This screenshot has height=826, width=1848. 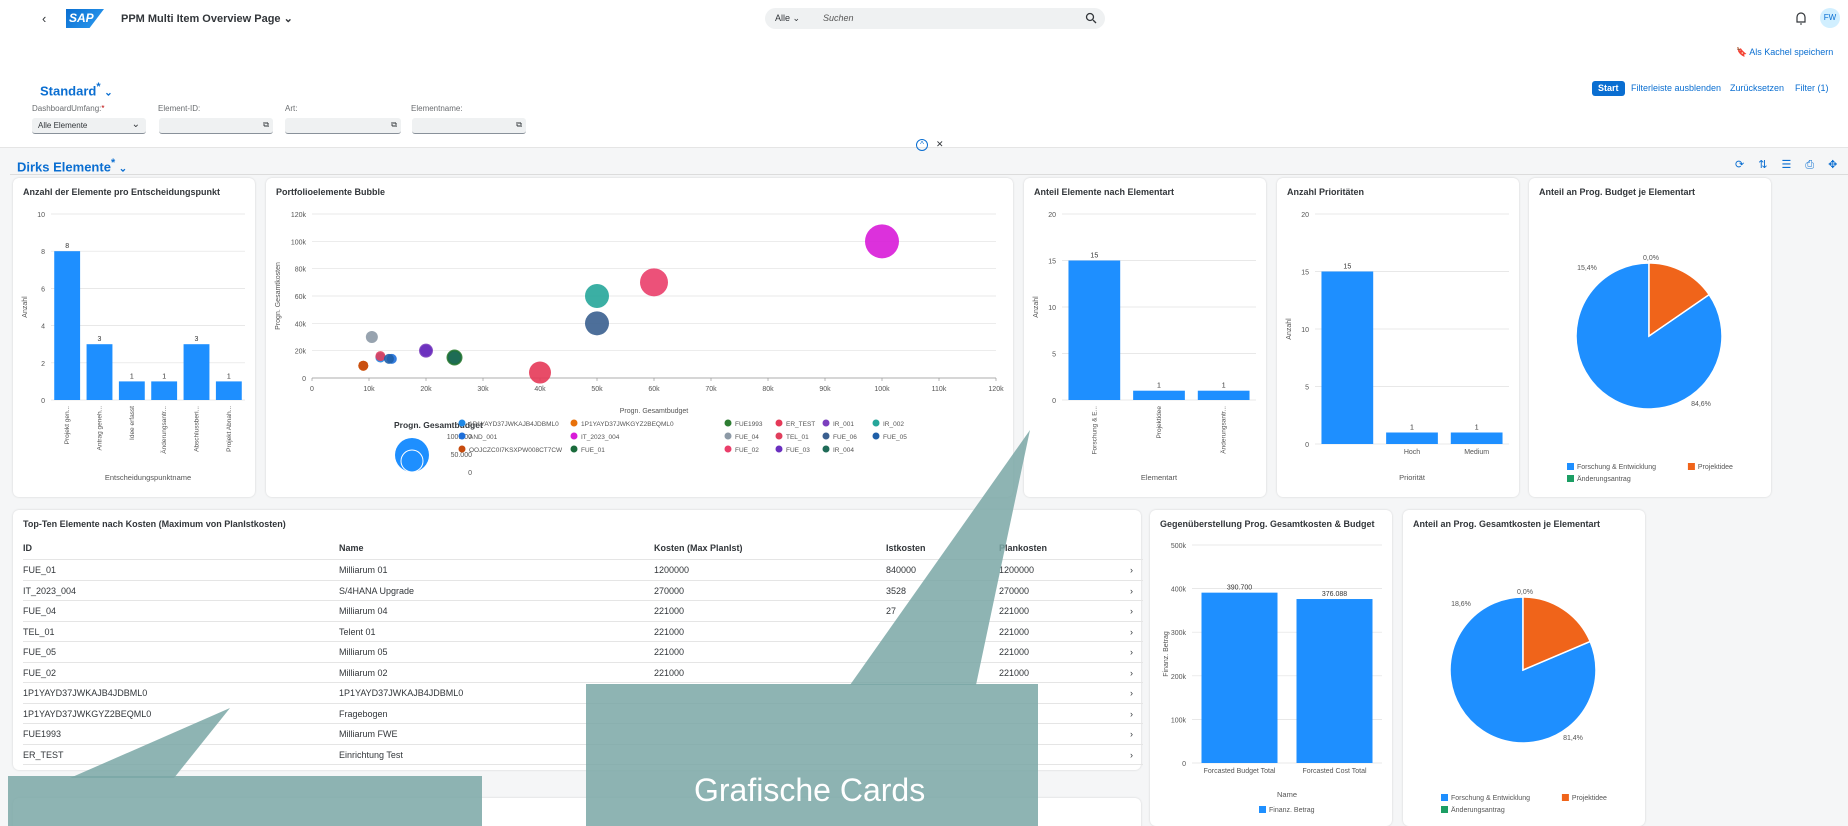 I want to click on table-cell: 1P1YAYD37JWKAJB4JDBML0, so click(x=401, y=693).